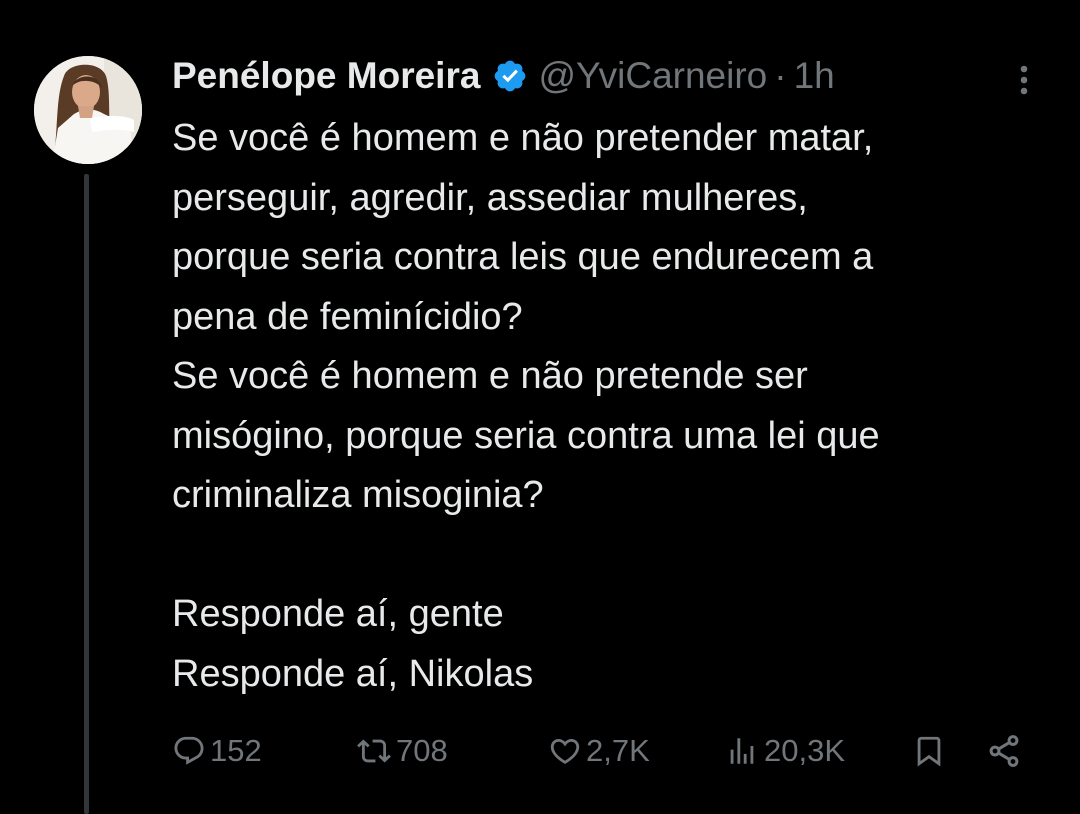 The height and width of the screenshot is (814, 1080). I want to click on like-button: 2,7K, so click(599, 751).